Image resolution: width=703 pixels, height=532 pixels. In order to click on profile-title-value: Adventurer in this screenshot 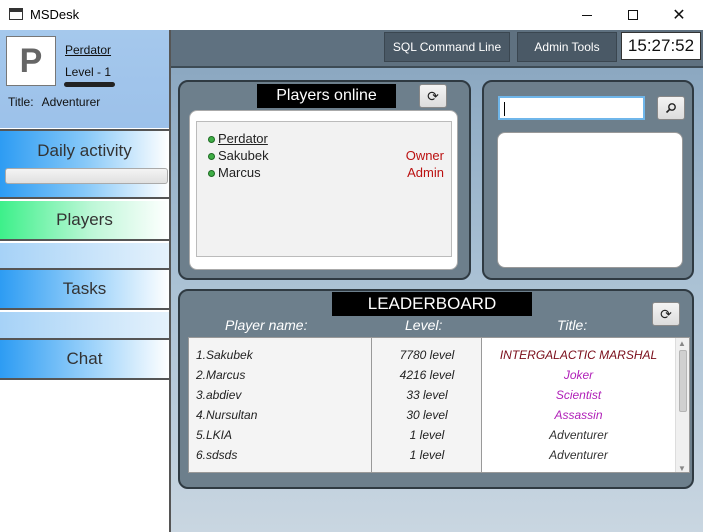, I will do `click(71, 102)`.